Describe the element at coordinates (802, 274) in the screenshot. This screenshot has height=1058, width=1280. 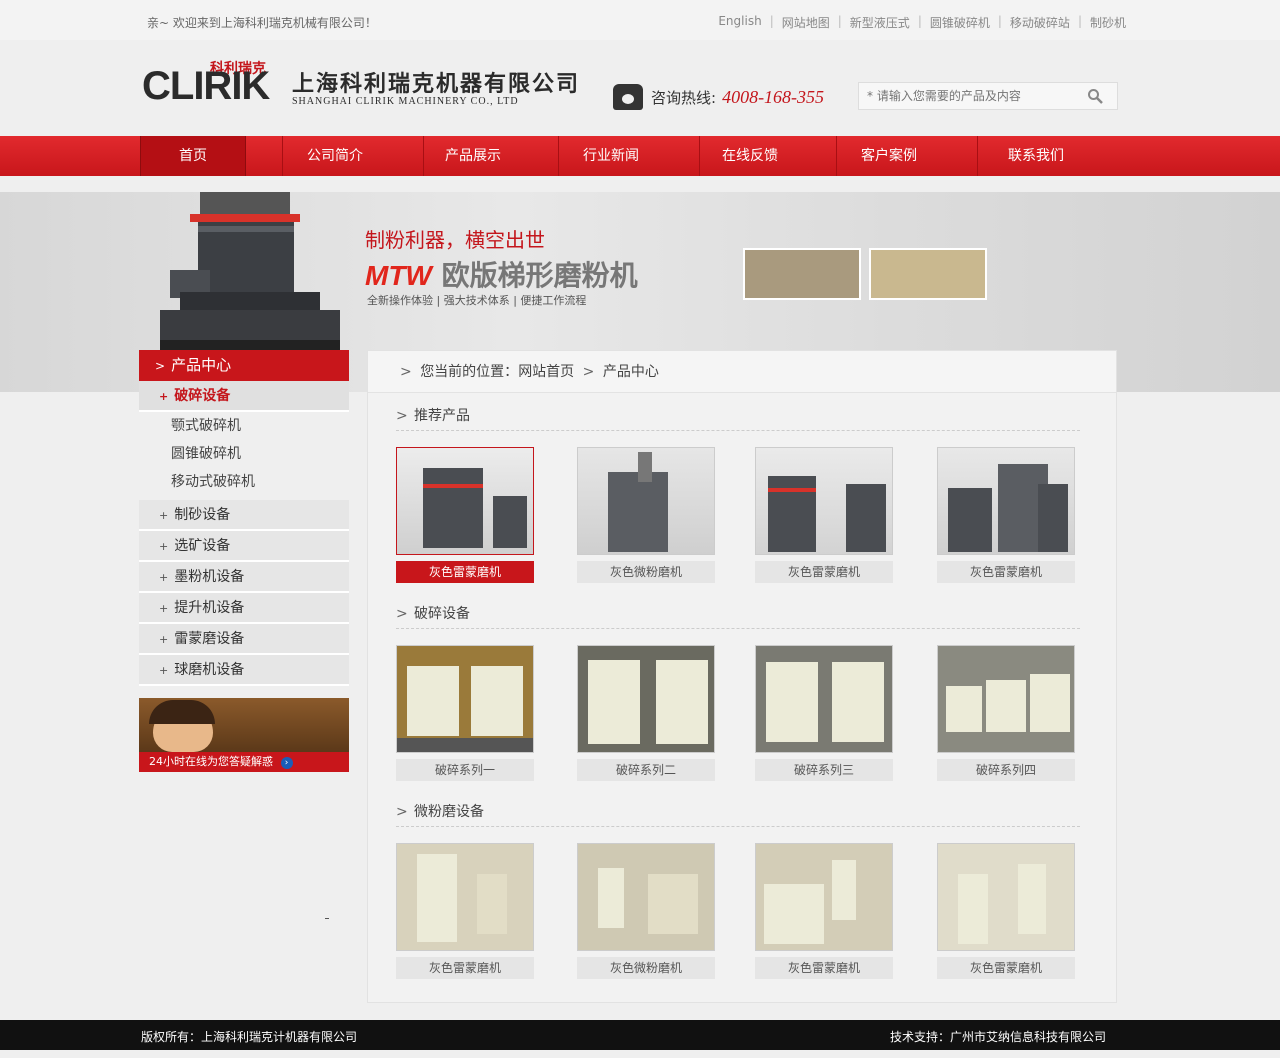
I see `banner-thumb-image` at that location.